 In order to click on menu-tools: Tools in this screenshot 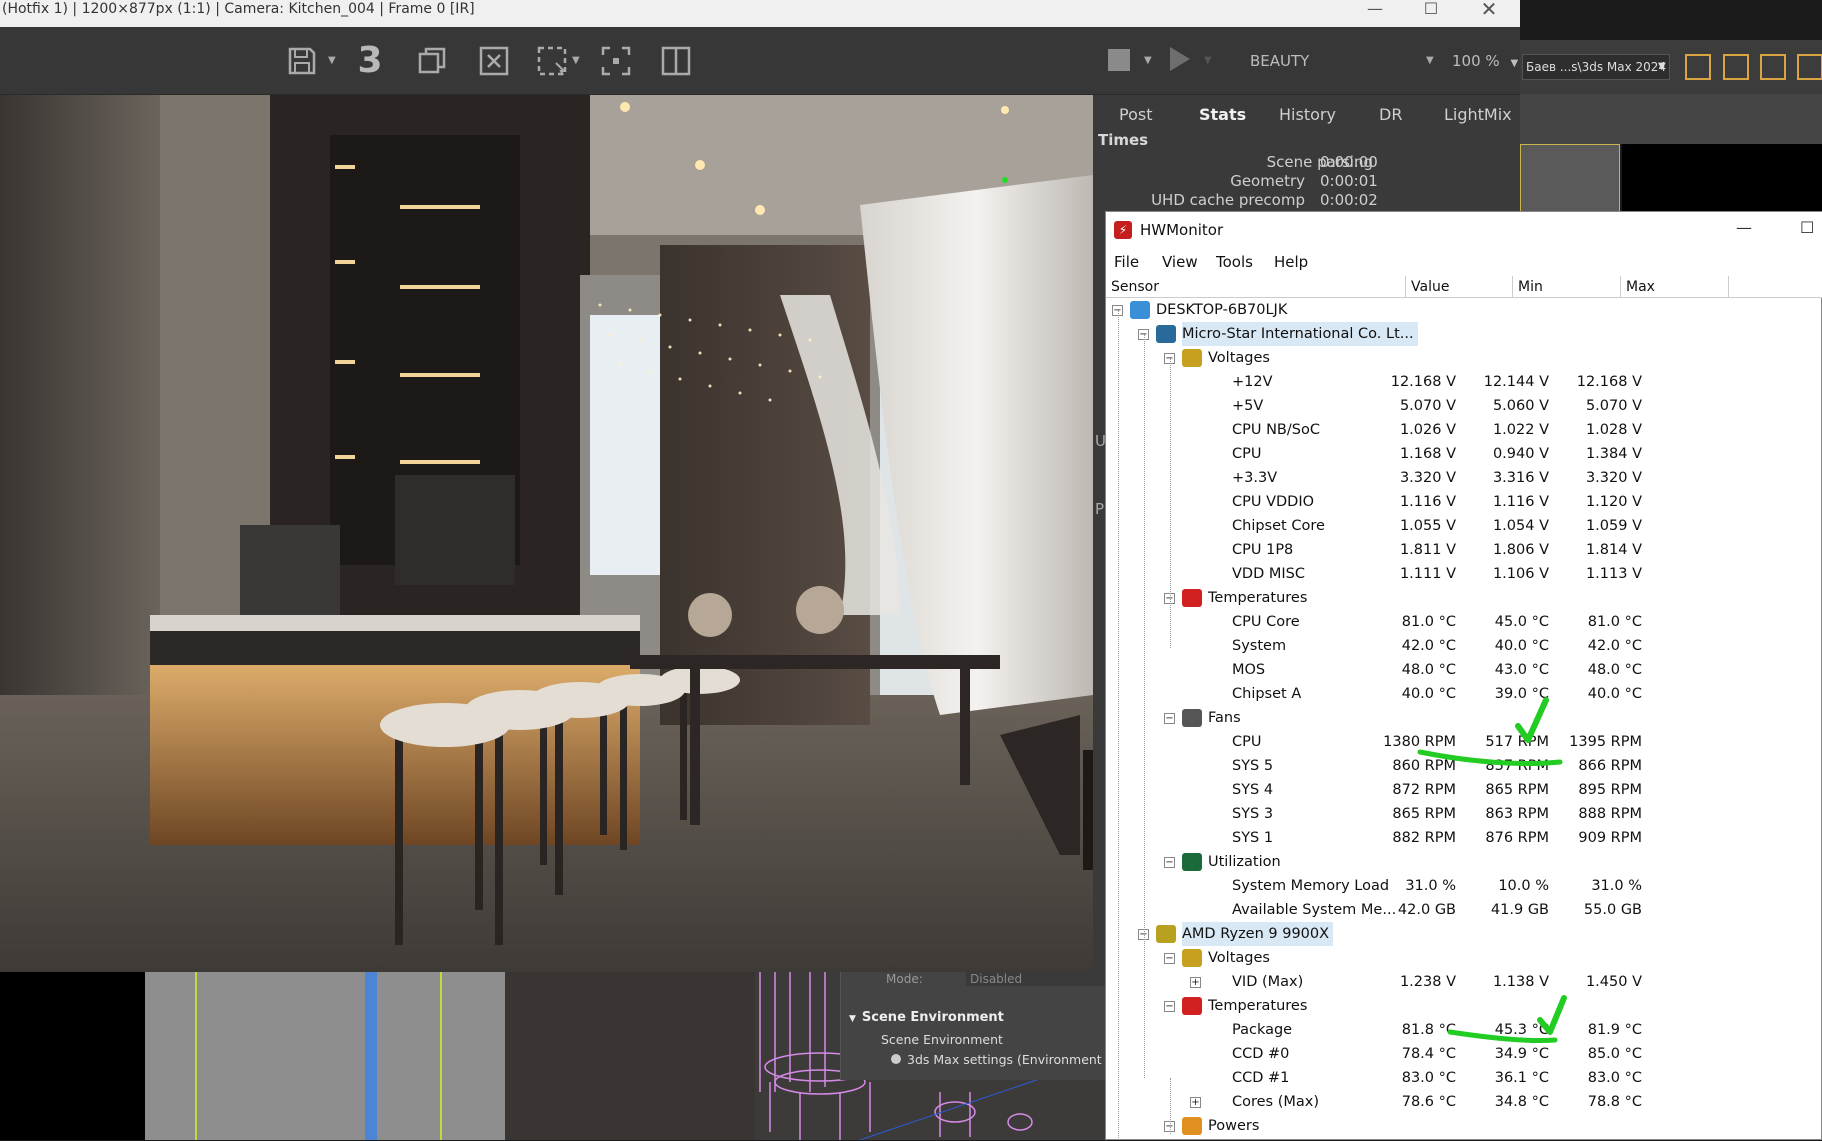, I will do `click(1234, 262)`.